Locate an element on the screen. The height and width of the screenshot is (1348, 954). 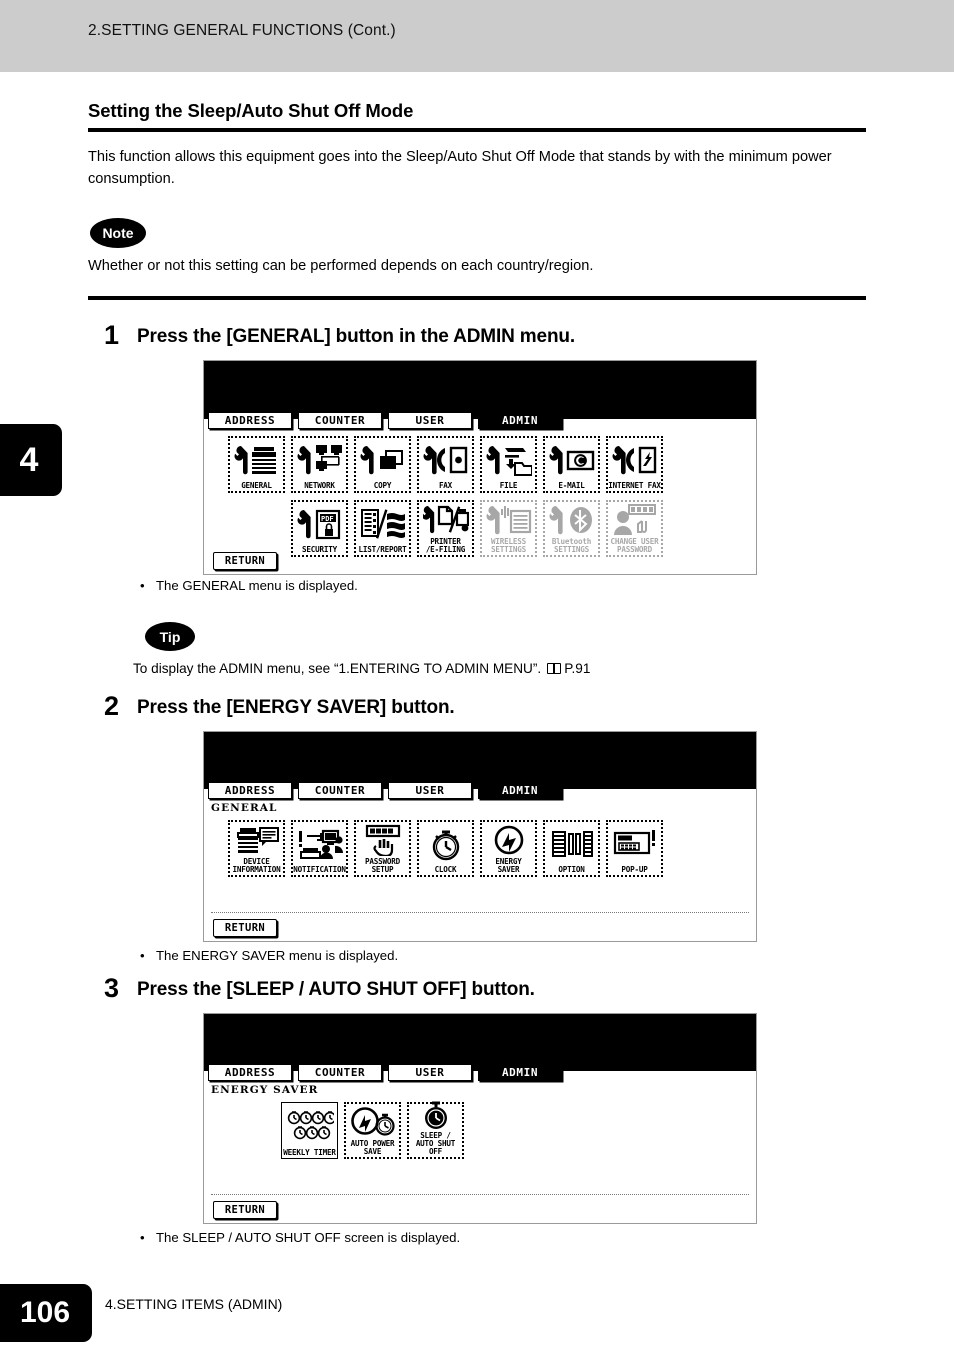
screen-button-fax: FAX is located at coordinates (445, 464).